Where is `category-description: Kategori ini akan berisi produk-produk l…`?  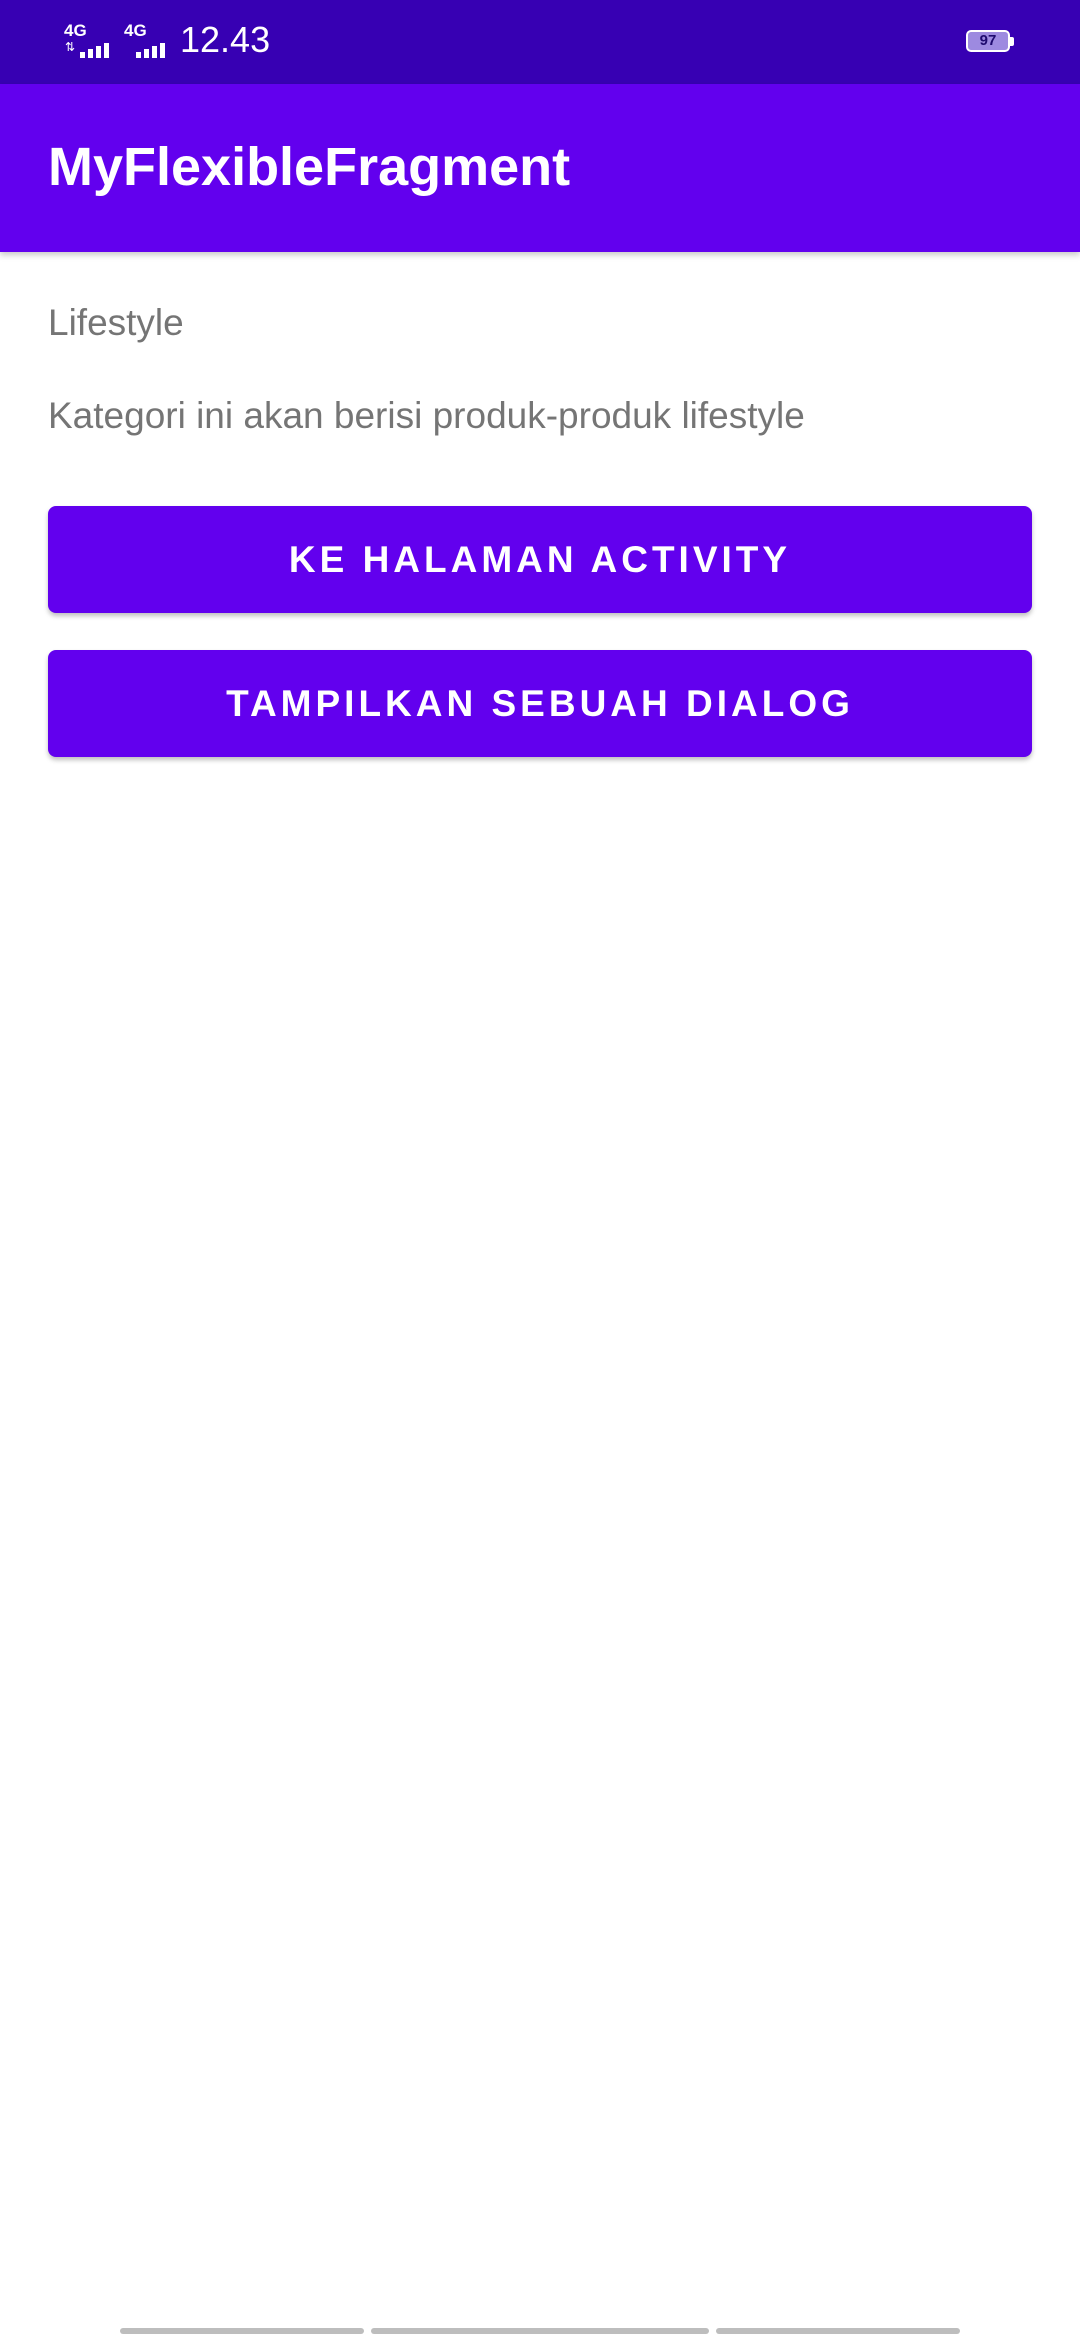 category-description: Kategori ini akan berisi produk-produk l… is located at coordinates (426, 415).